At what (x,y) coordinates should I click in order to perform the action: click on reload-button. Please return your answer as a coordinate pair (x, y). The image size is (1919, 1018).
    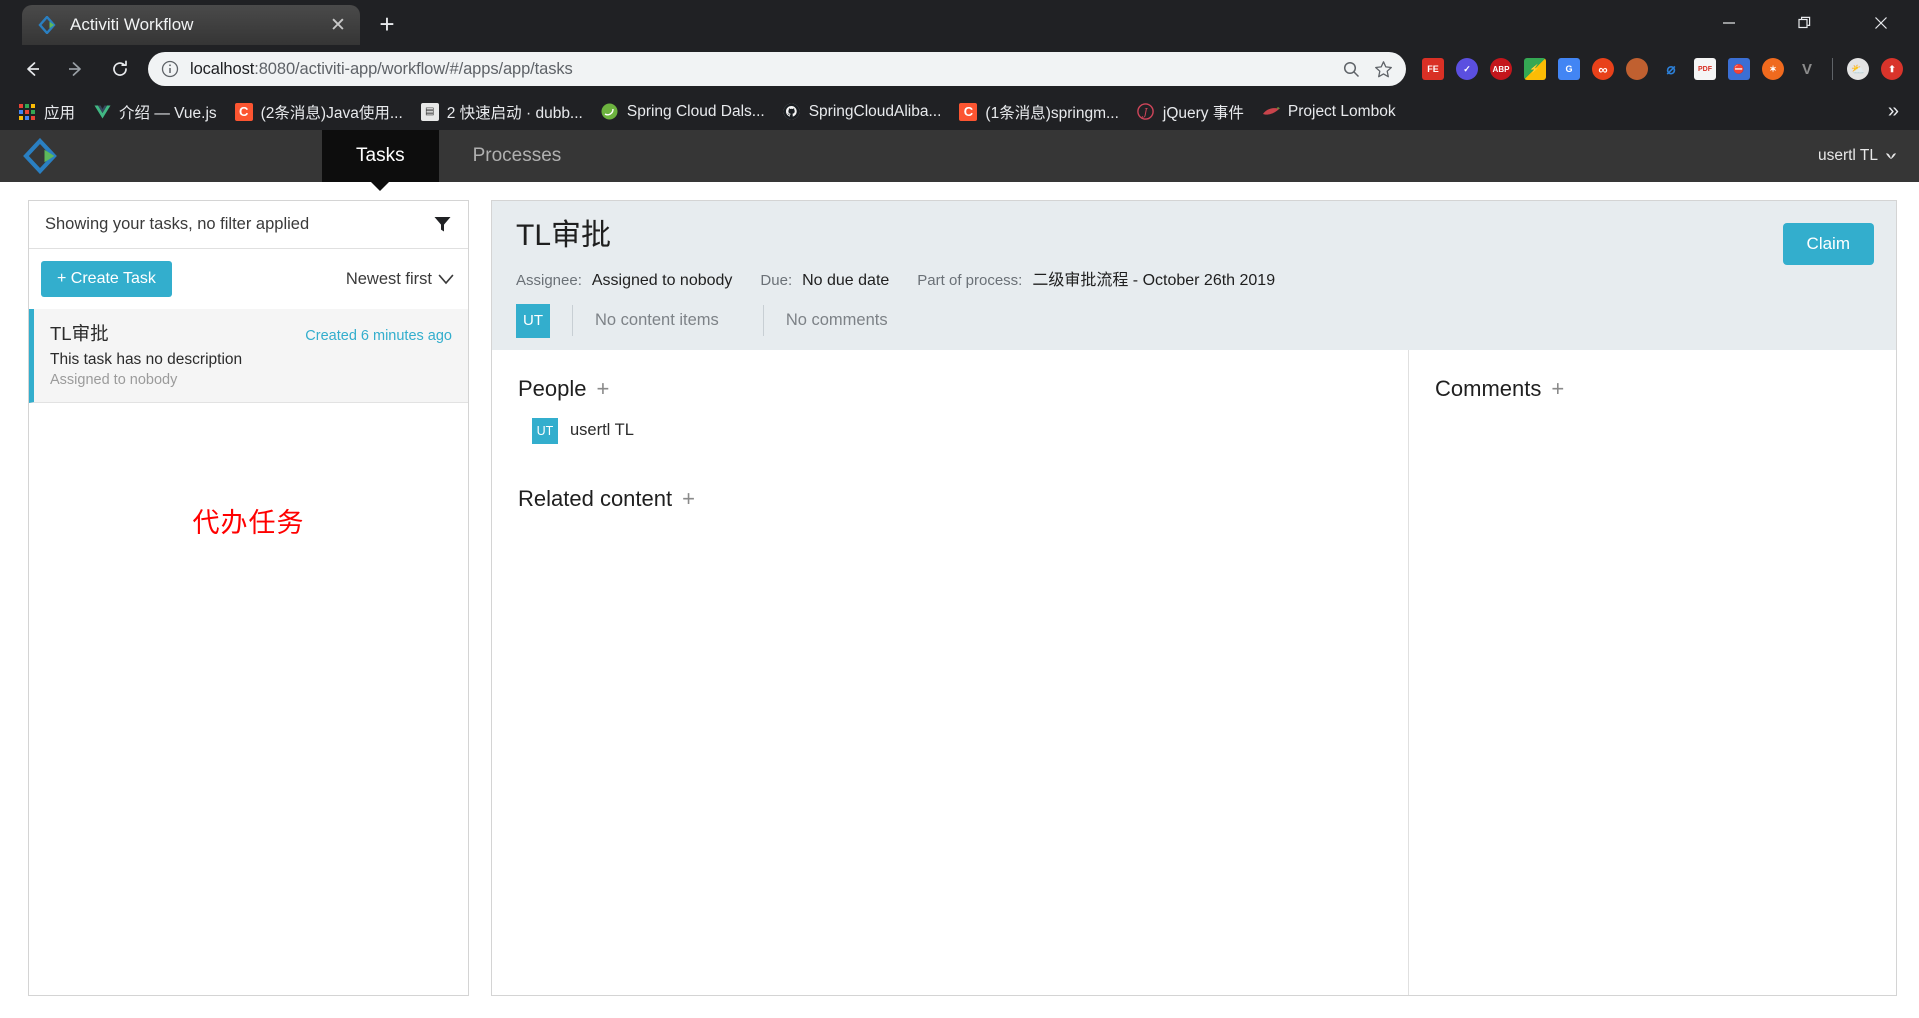
    Looking at the image, I should click on (120, 69).